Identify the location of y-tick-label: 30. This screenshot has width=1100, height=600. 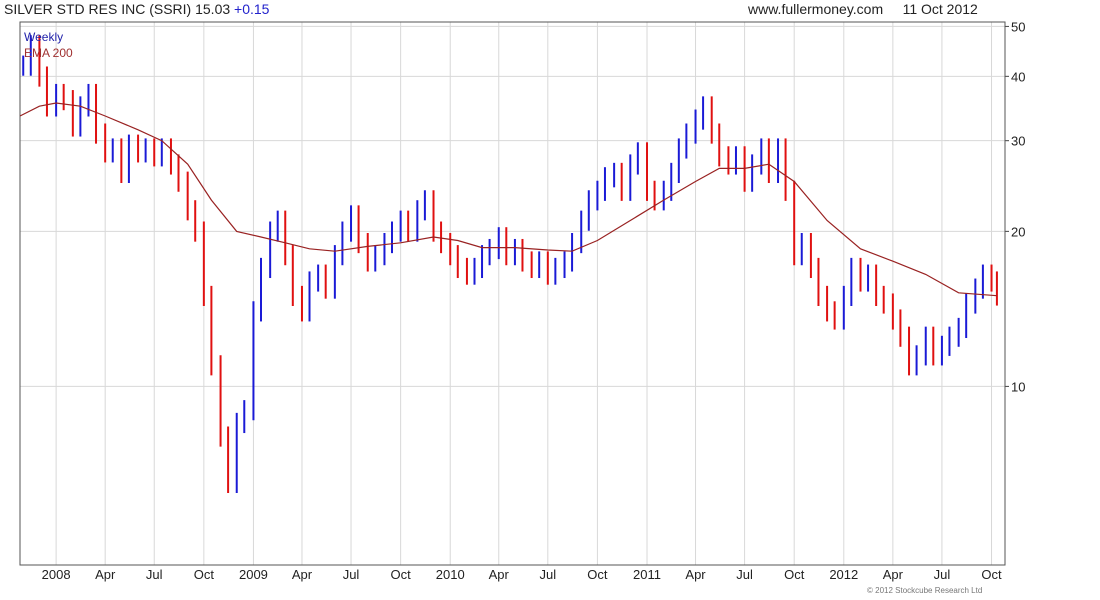
(1018, 141).